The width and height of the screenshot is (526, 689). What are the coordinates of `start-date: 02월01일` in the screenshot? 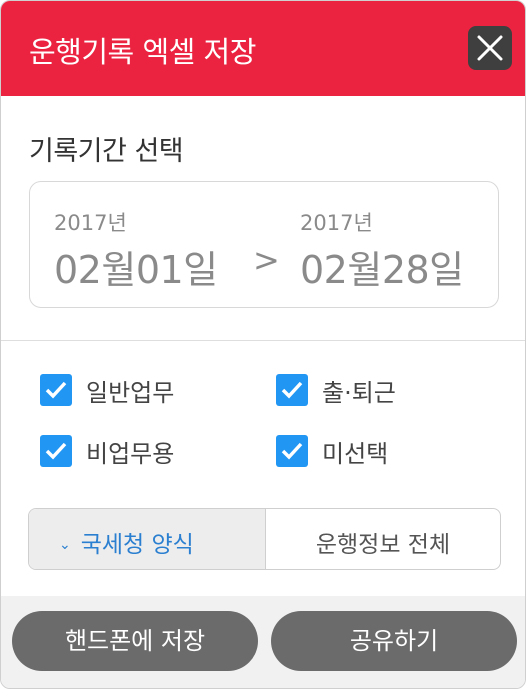 It's located at (136, 266).